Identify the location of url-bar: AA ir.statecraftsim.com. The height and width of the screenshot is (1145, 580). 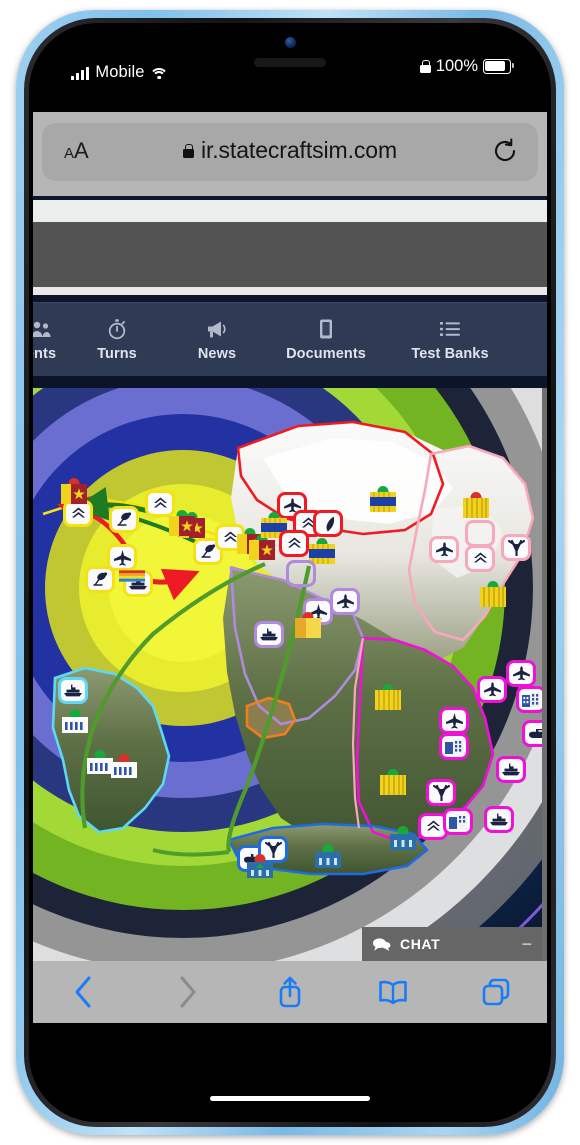
(290, 152).